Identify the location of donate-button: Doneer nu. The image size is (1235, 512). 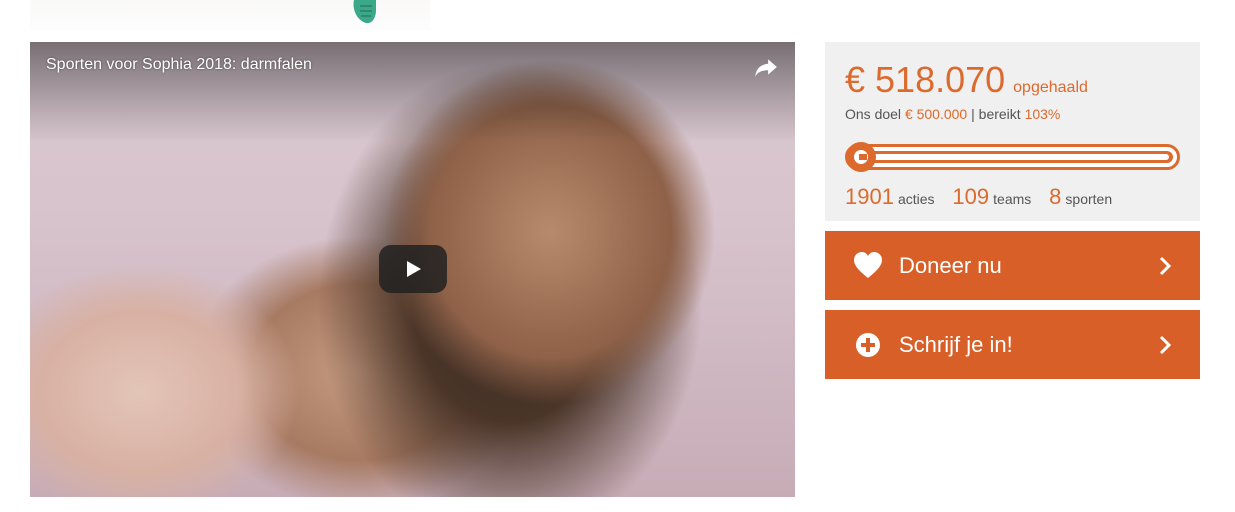
(1012, 265).